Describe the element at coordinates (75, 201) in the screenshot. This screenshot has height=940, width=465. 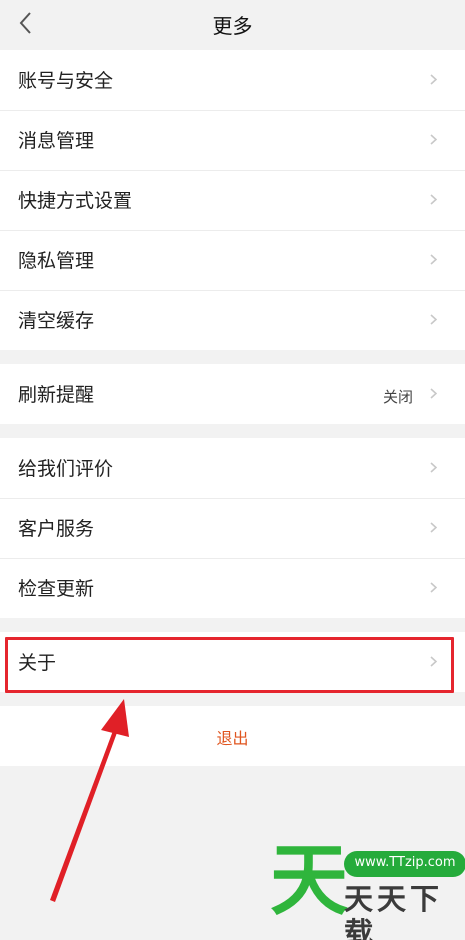
I see `menu-item-label: 快捷方式设置` at that location.